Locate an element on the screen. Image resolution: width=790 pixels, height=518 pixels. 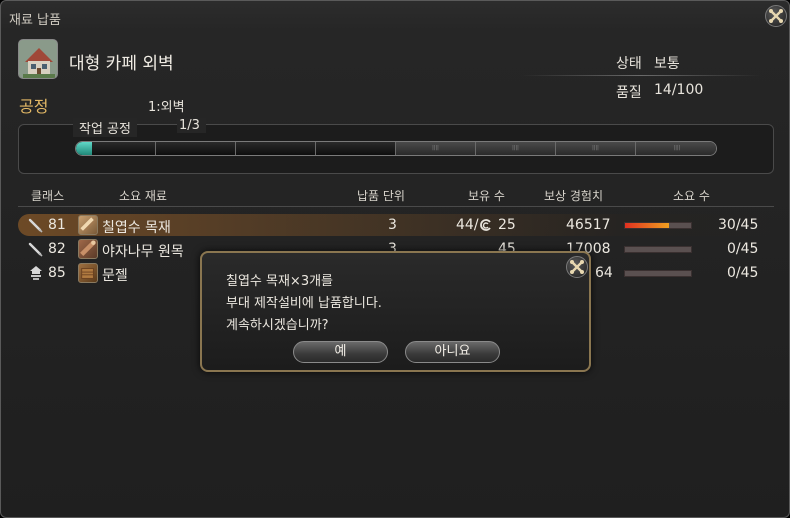
row-required: 30/45 is located at coordinates (738, 225).